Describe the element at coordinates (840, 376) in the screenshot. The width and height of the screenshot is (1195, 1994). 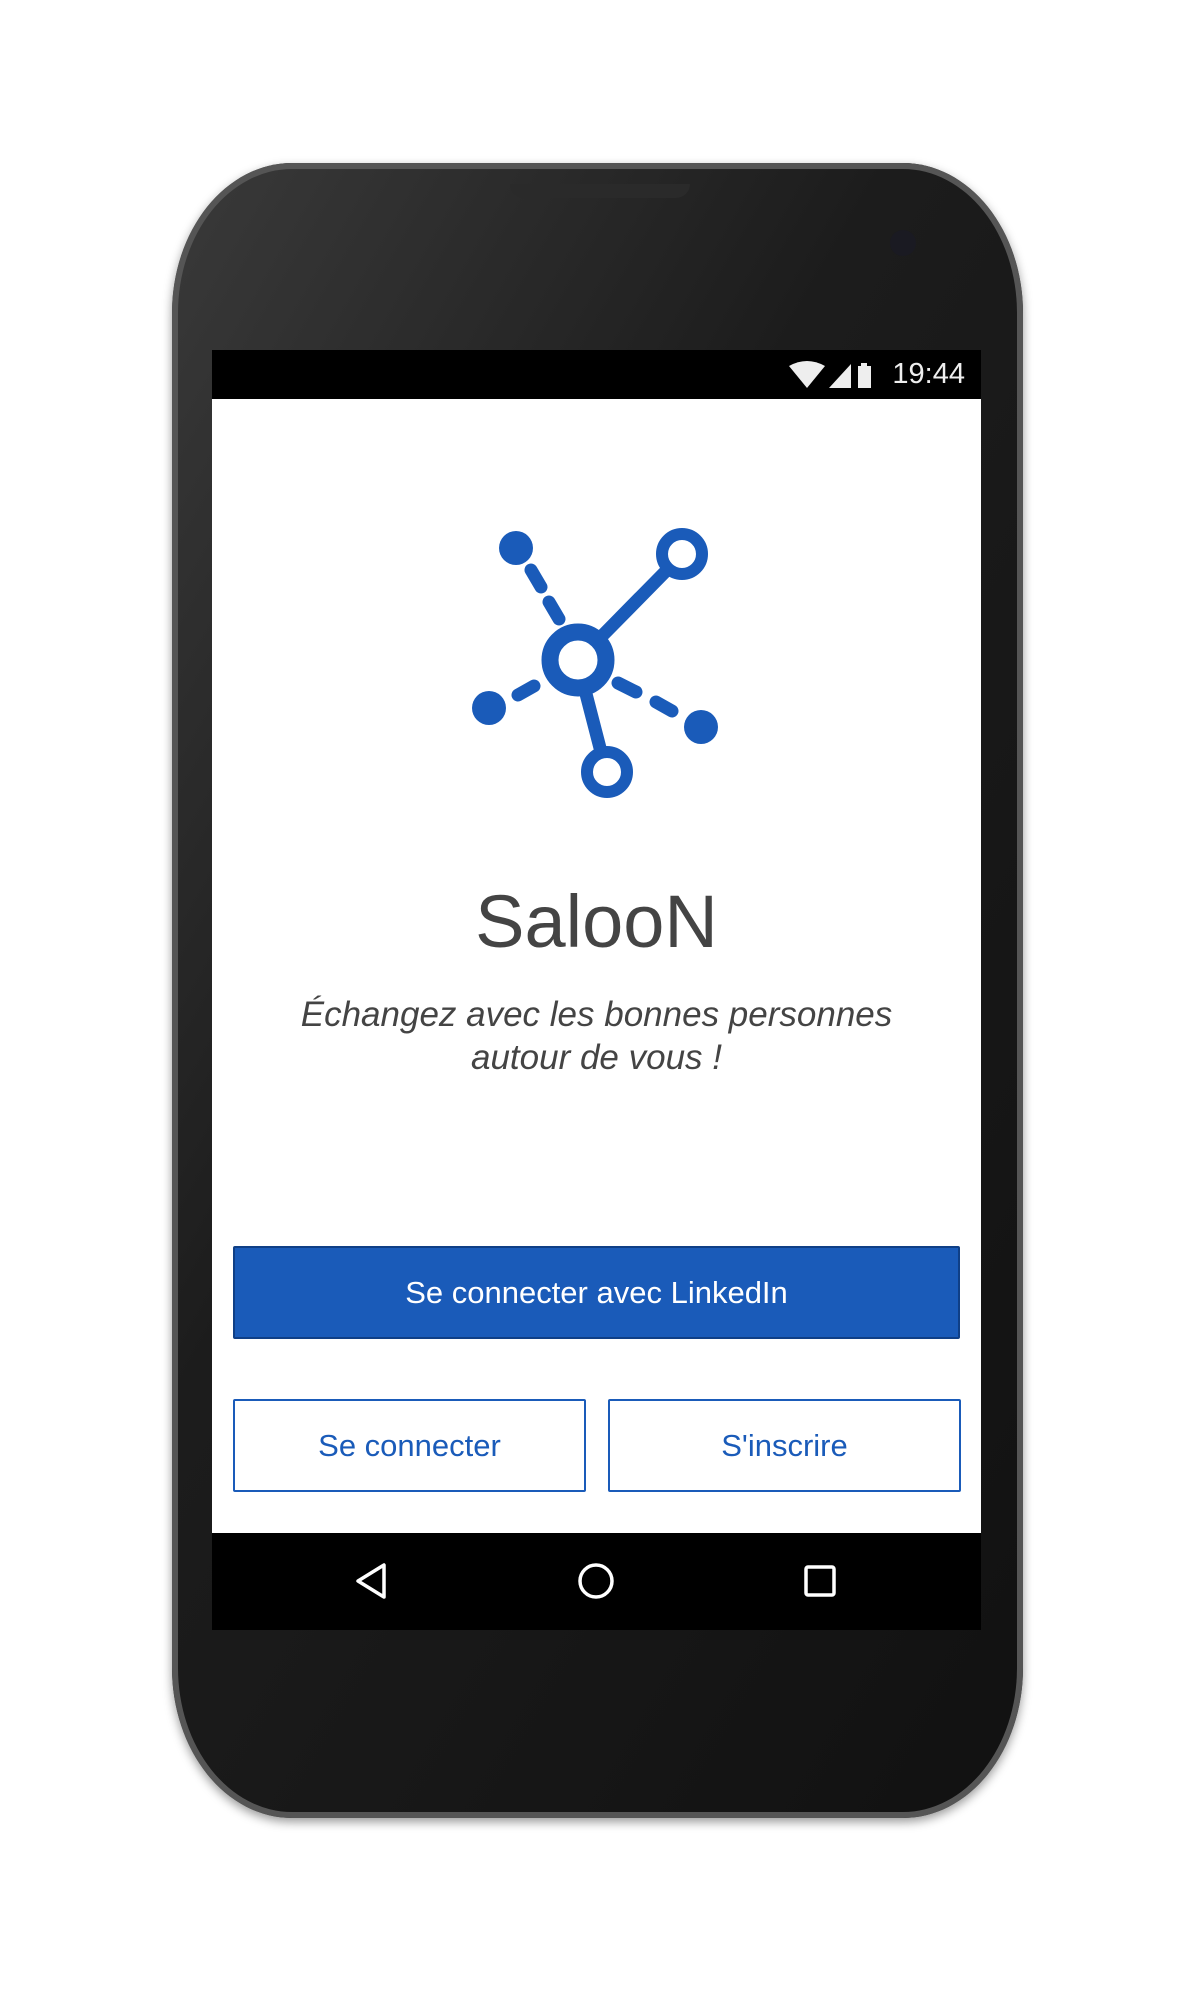
I see `signal-icon` at that location.